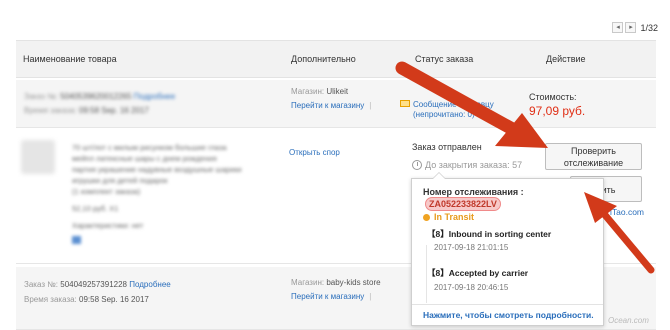  I want to click on product-note: (1 комплект заказа), so click(106, 191).